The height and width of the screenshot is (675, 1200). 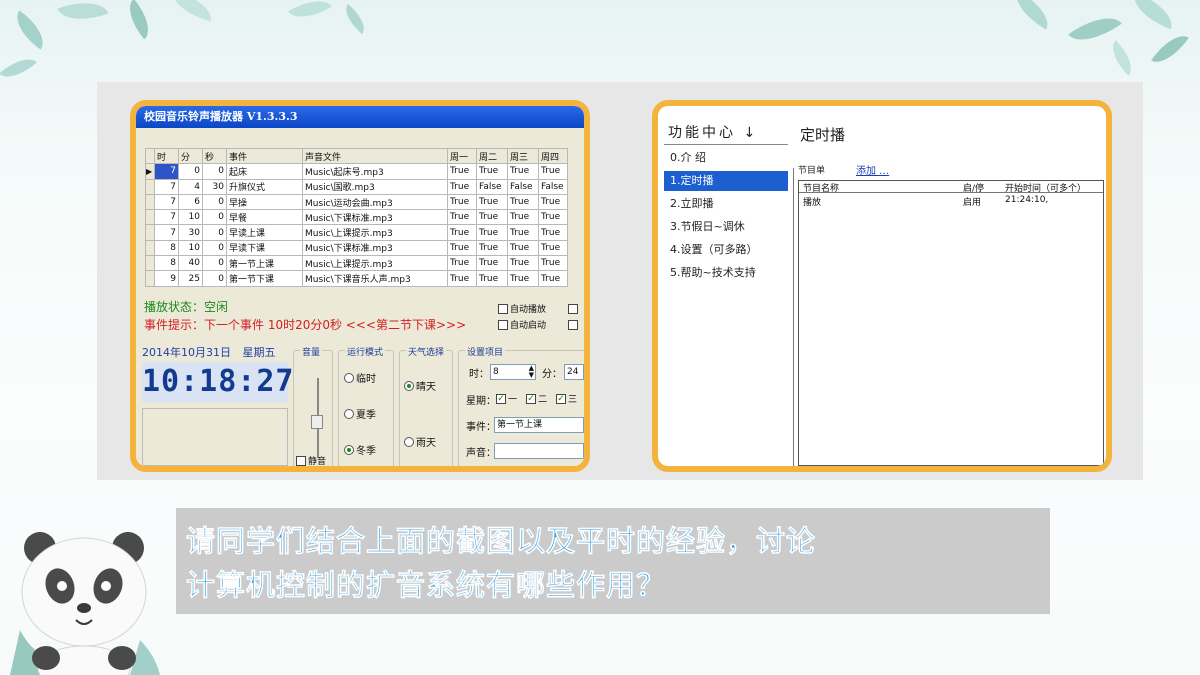 What do you see at coordinates (166, 278) in the screenshot?
I see `cell-hour: 9` at bounding box center [166, 278].